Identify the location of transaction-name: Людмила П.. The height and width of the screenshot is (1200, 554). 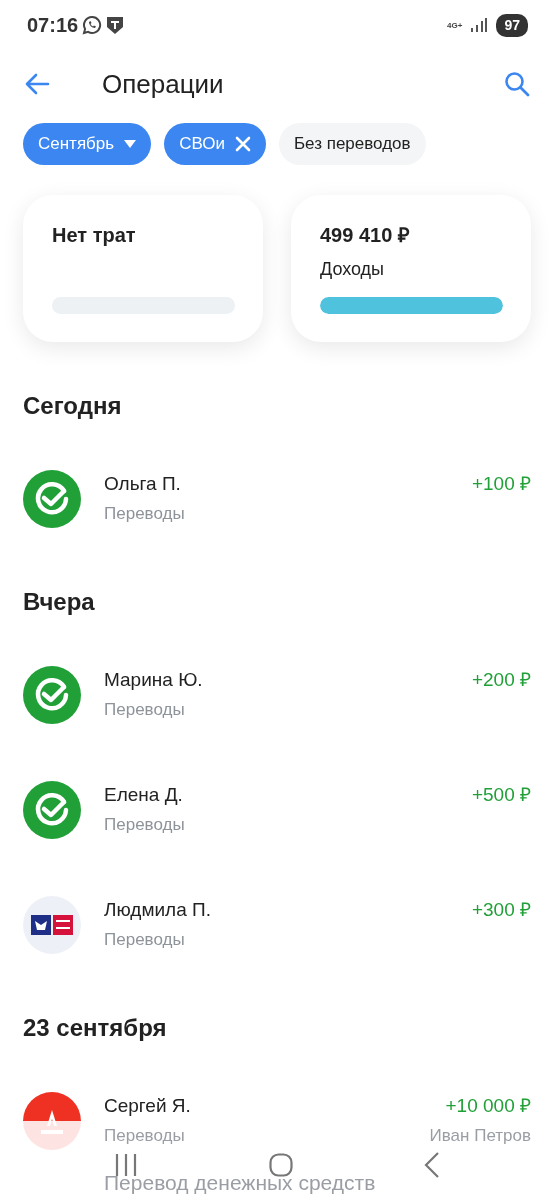
(157, 910).